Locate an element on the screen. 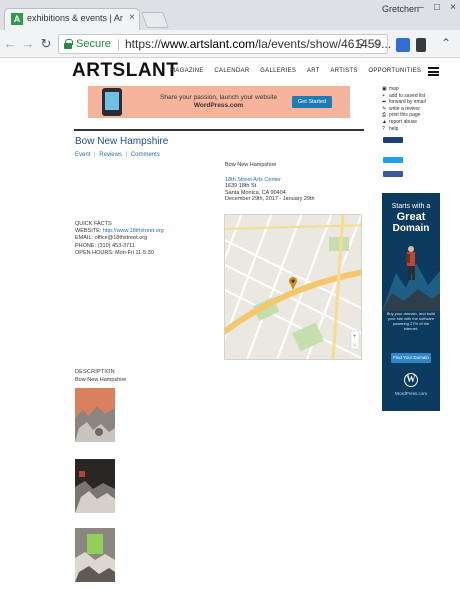 This screenshot has width=460, height=591. venue-map: + − is located at coordinates (293, 287).